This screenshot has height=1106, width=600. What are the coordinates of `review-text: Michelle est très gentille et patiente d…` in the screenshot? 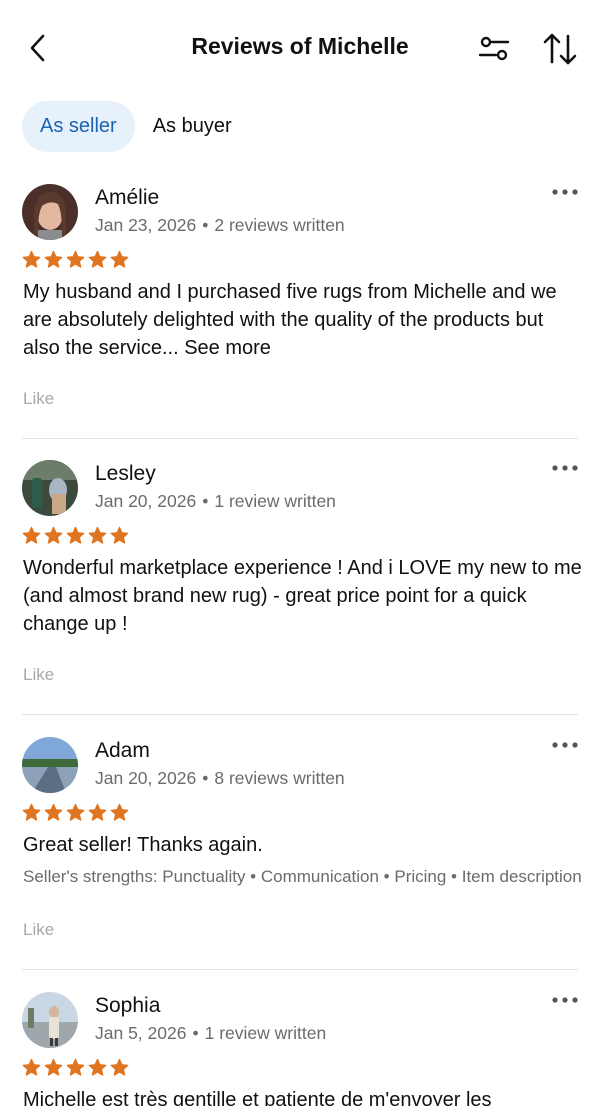 It's located at (303, 1096).